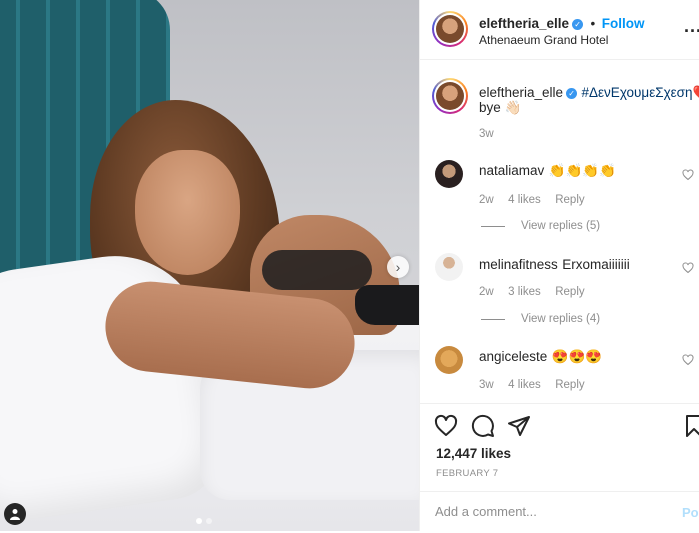  I want to click on bookmark-icon, so click(690, 426).